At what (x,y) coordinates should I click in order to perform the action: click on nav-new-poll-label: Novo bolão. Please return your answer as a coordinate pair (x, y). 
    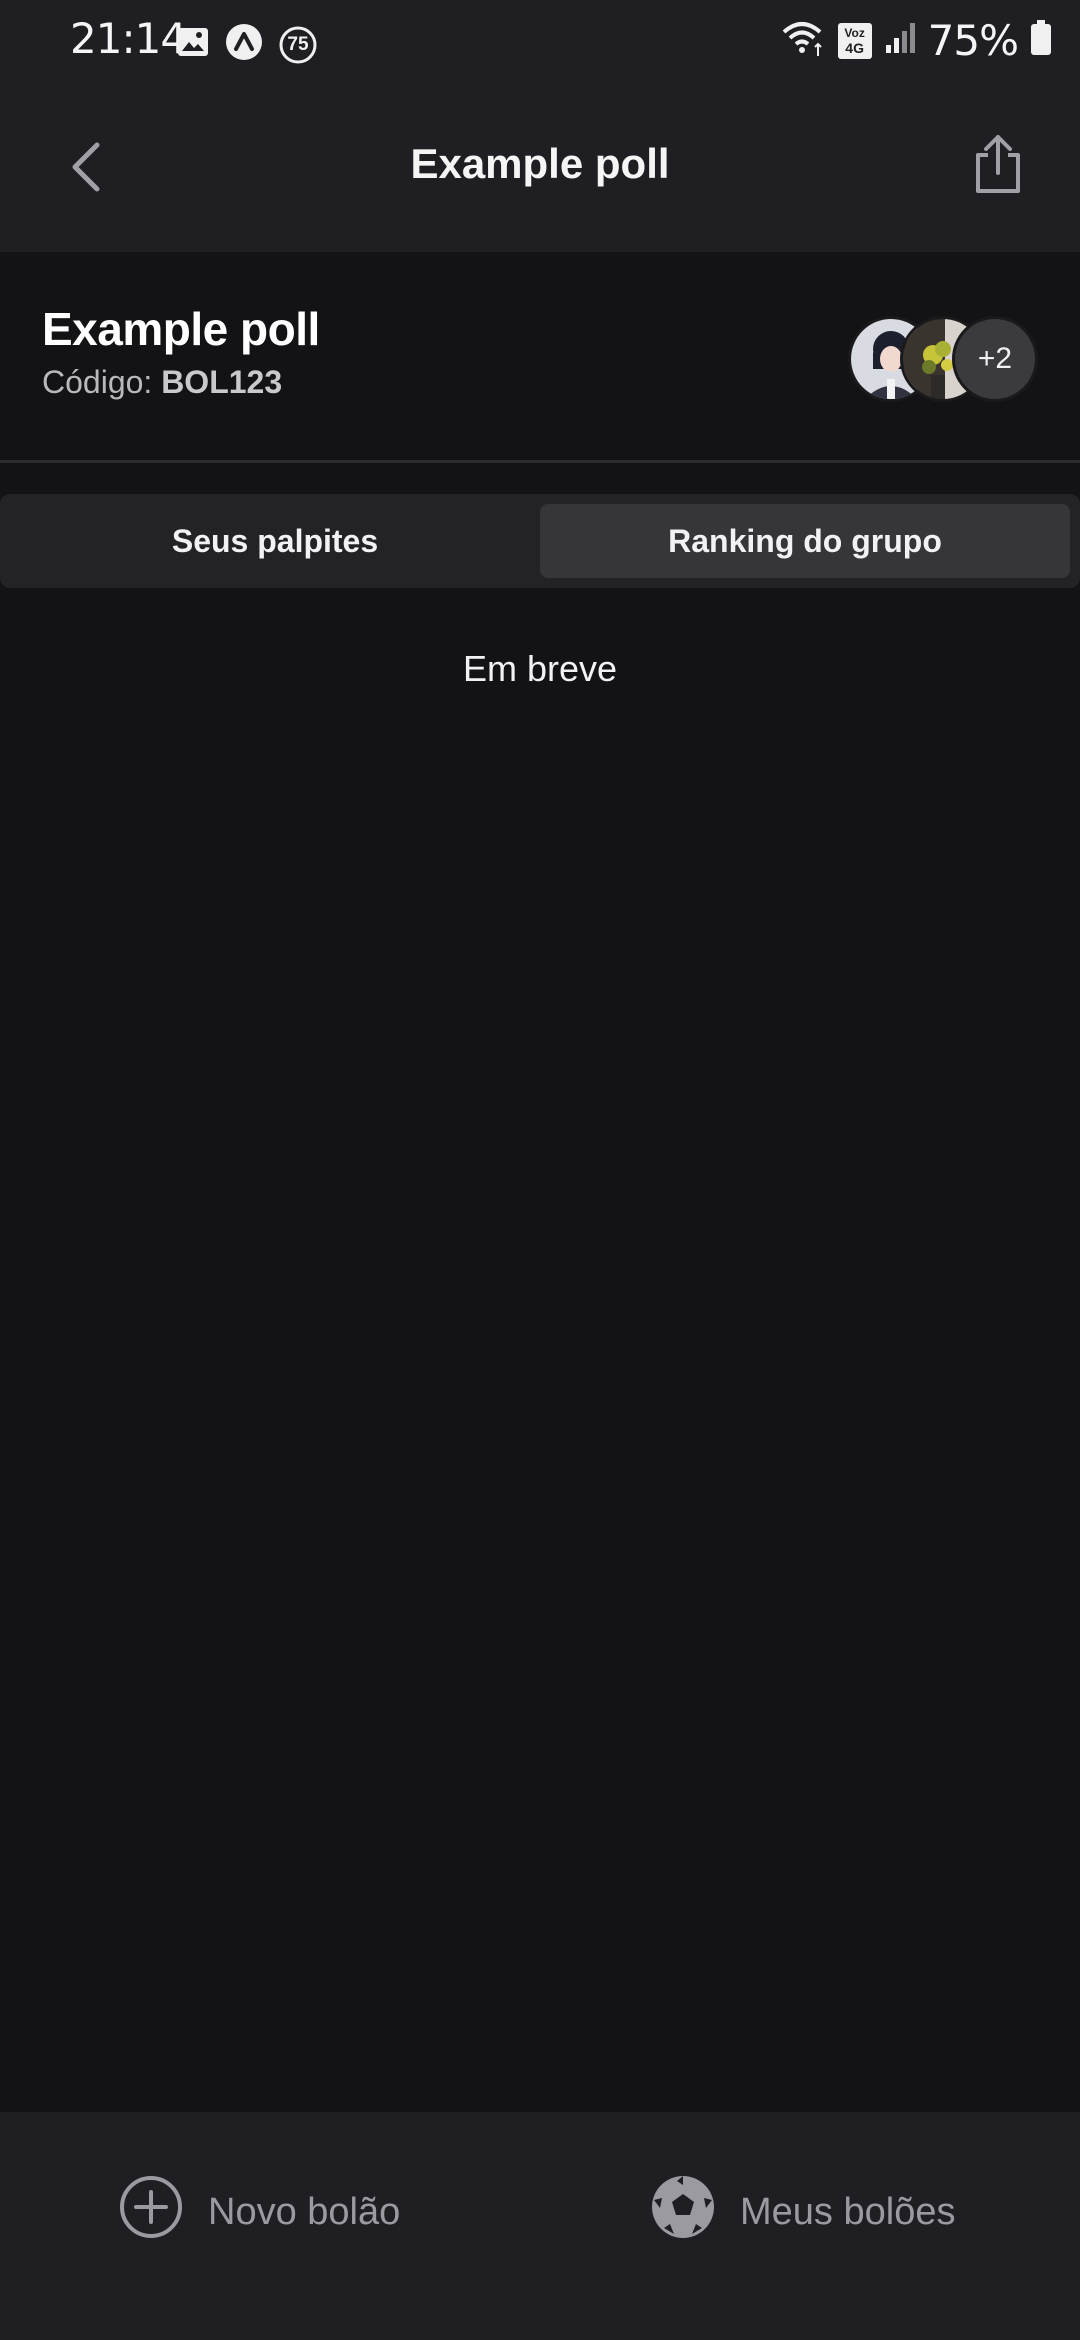
    Looking at the image, I should click on (304, 2211).